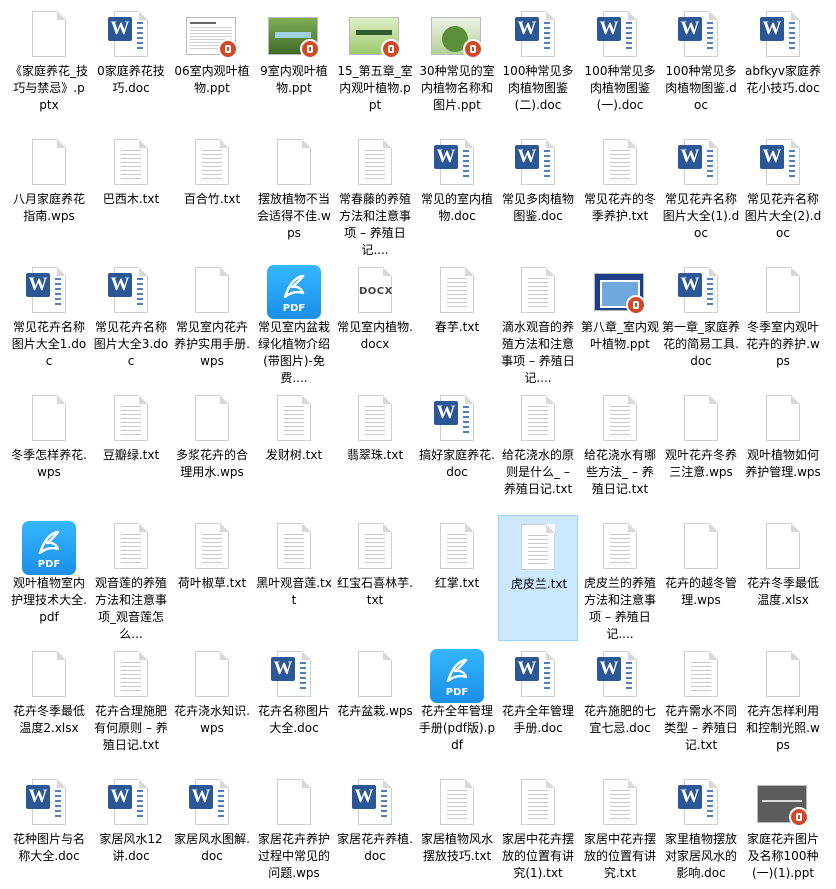 The height and width of the screenshot is (889, 836). I want to click on file-item: 冬季怎样养花.wps, so click(49, 450).